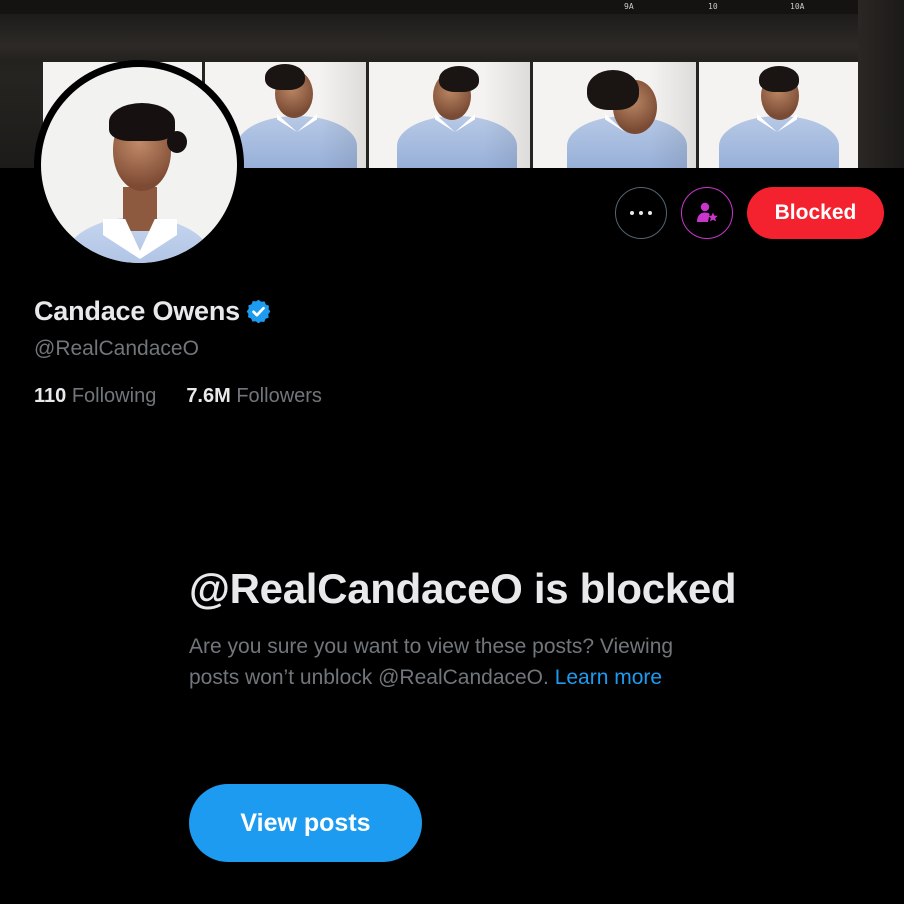  I want to click on frame-number: 10, so click(713, 6).